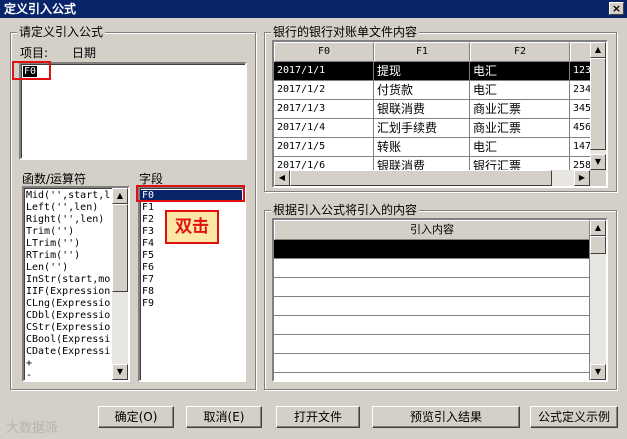 Image resolution: width=627 pixels, height=439 pixels. Describe the element at coordinates (192, 268) in the screenshot. I see `field-item: F6` at that location.